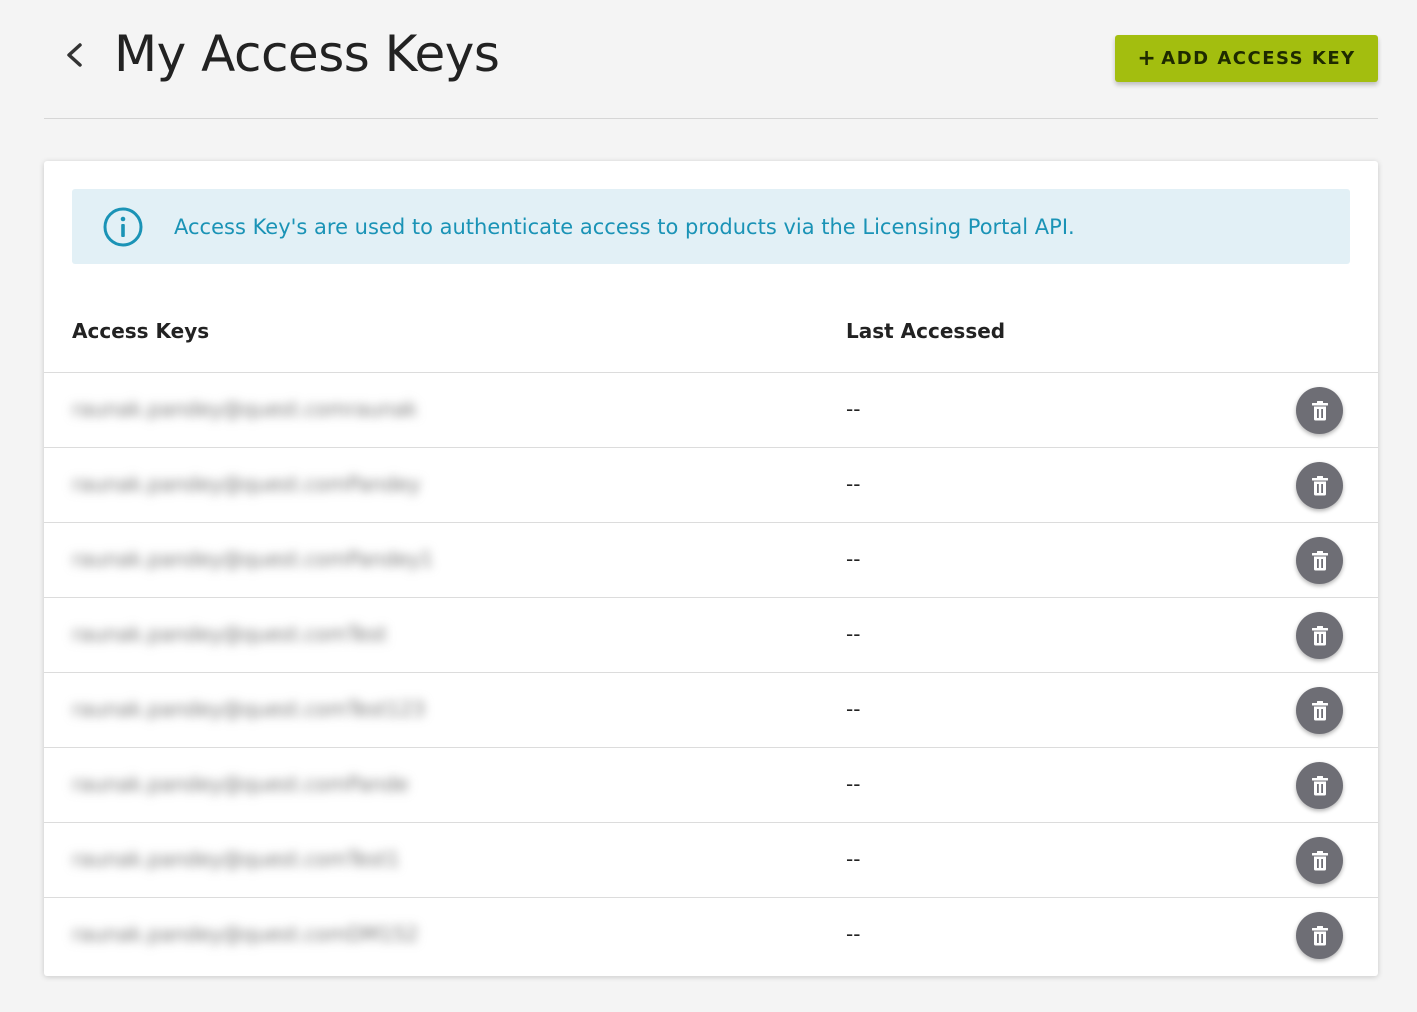 The height and width of the screenshot is (1012, 1417). What do you see at coordinates (245, 409) in the screenshot?
I see `access-key-value: raunak.pandey@quest.comraunak` at bounding box center [245, 409].